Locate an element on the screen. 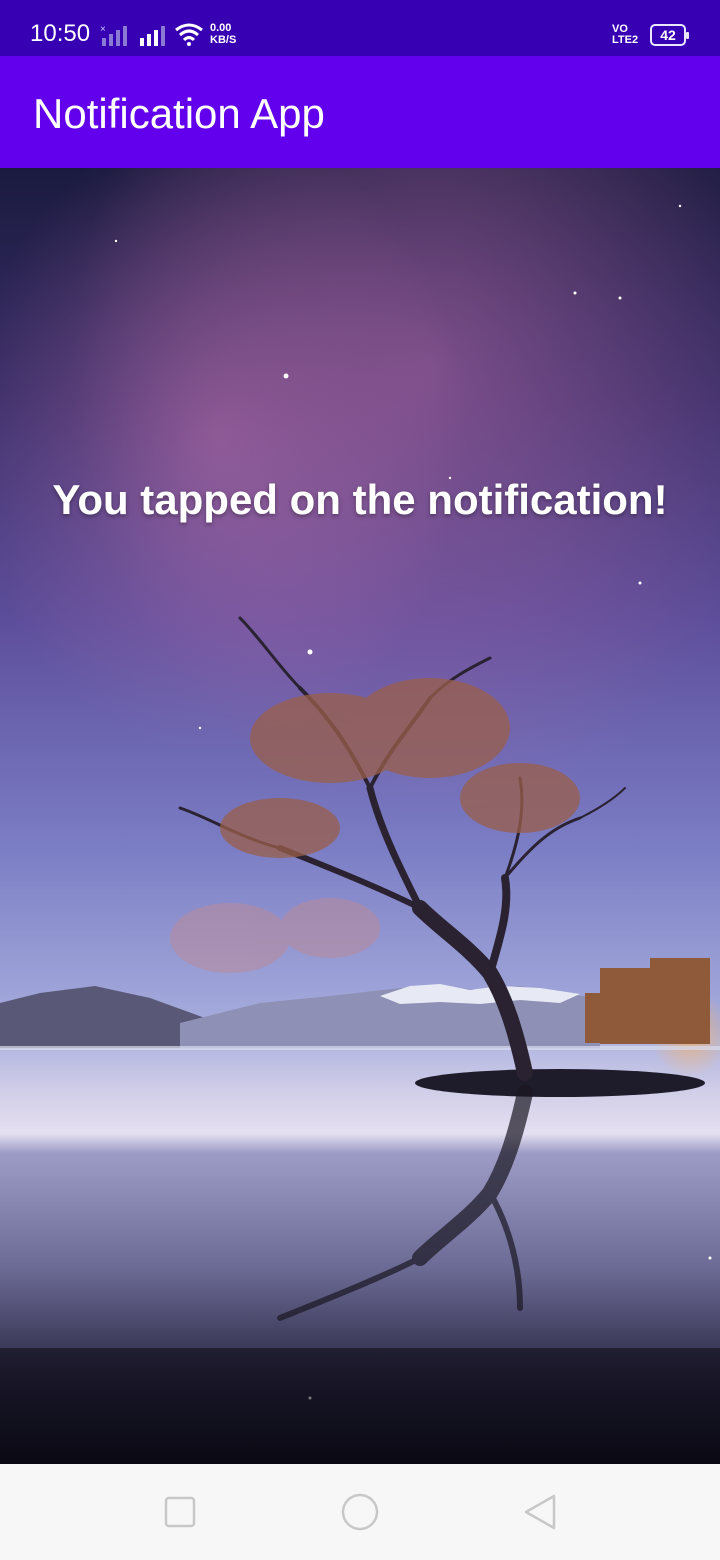 The width and height of the screenshot is (720, 1560). navigation-bar is located at coordinates (360, 1512).